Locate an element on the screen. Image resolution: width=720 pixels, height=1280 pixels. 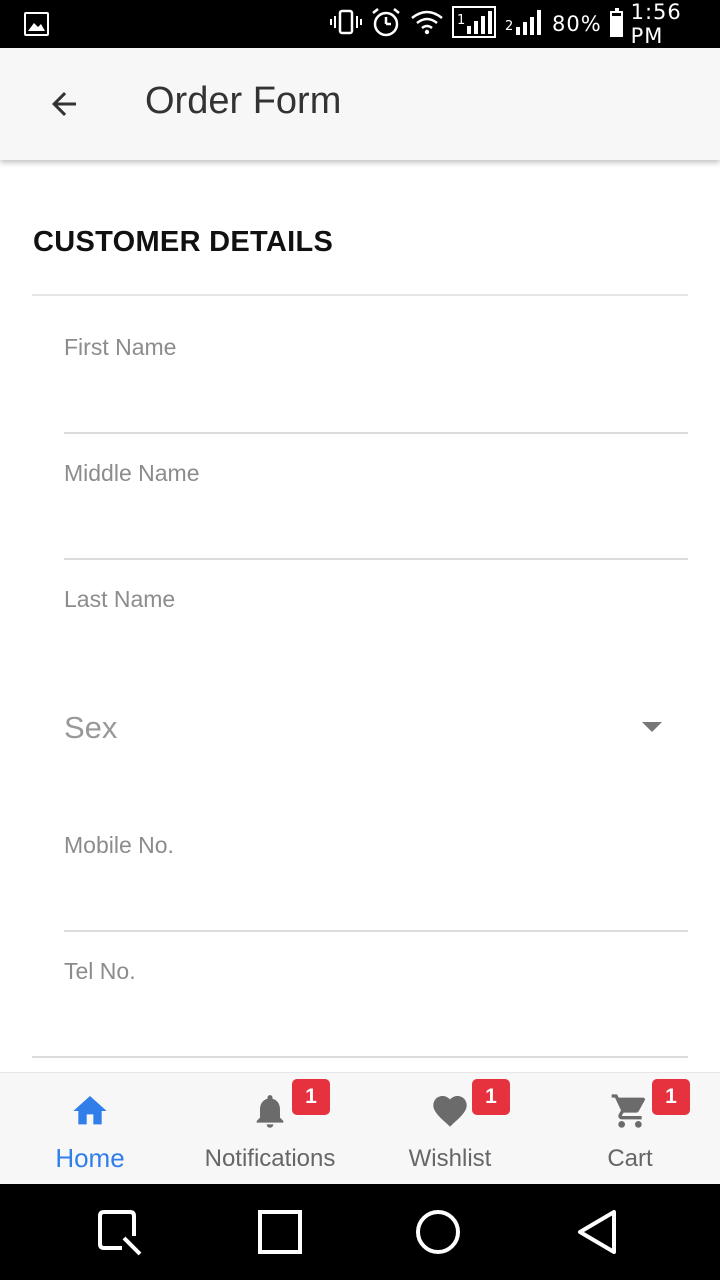
section-divider is located at coordinates (360, 295).